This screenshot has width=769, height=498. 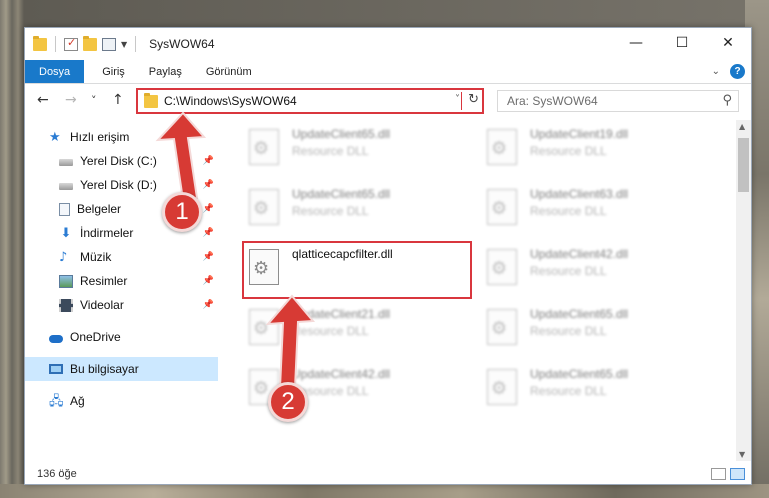 I want to click on sidebar-item-videos: Videolar 📌, so click(x=121, y=305).